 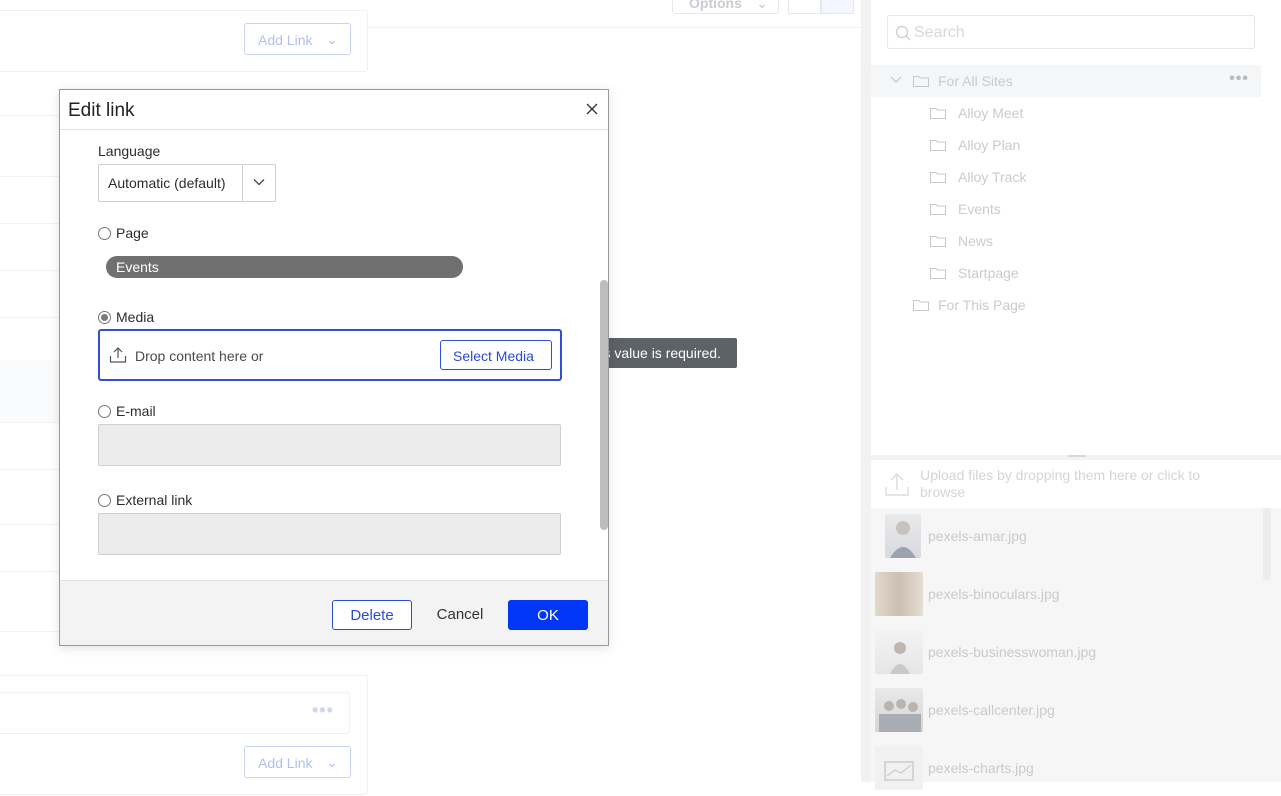 I want to click on page-label: Page, so click(x=132, y=233).